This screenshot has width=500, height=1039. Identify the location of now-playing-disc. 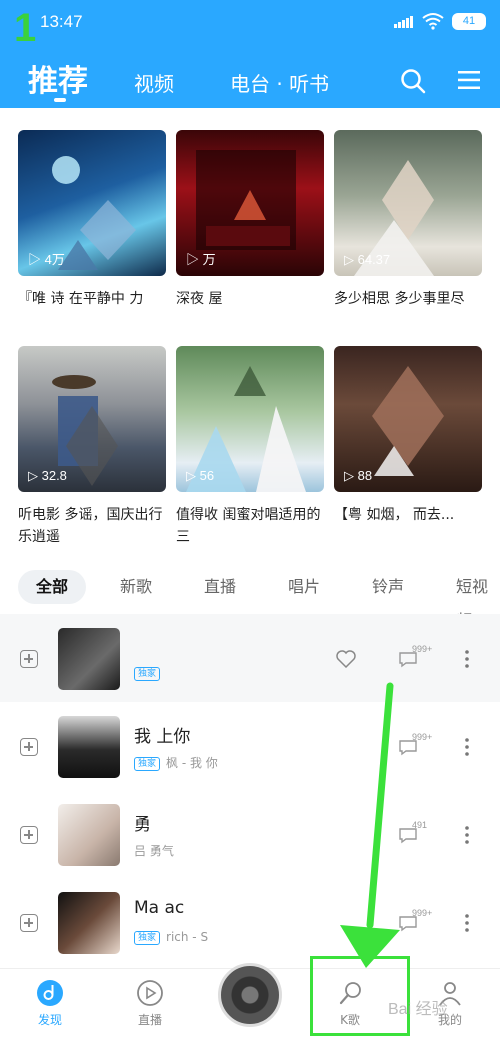
(250, 995).